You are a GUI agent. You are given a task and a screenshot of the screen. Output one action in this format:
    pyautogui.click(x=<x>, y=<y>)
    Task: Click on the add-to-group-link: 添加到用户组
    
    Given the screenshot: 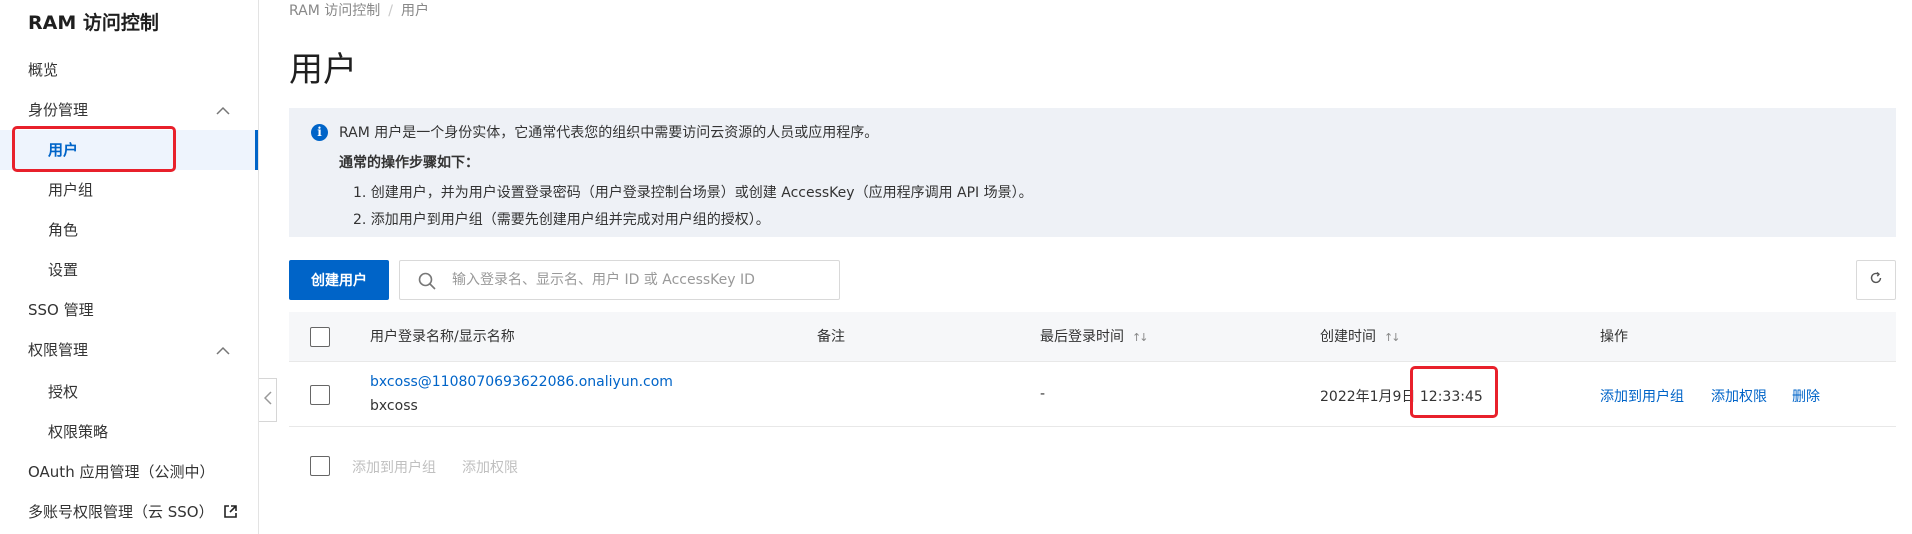 What is the action you would take?
    pyautogui.click(x=1642, y=396)
    